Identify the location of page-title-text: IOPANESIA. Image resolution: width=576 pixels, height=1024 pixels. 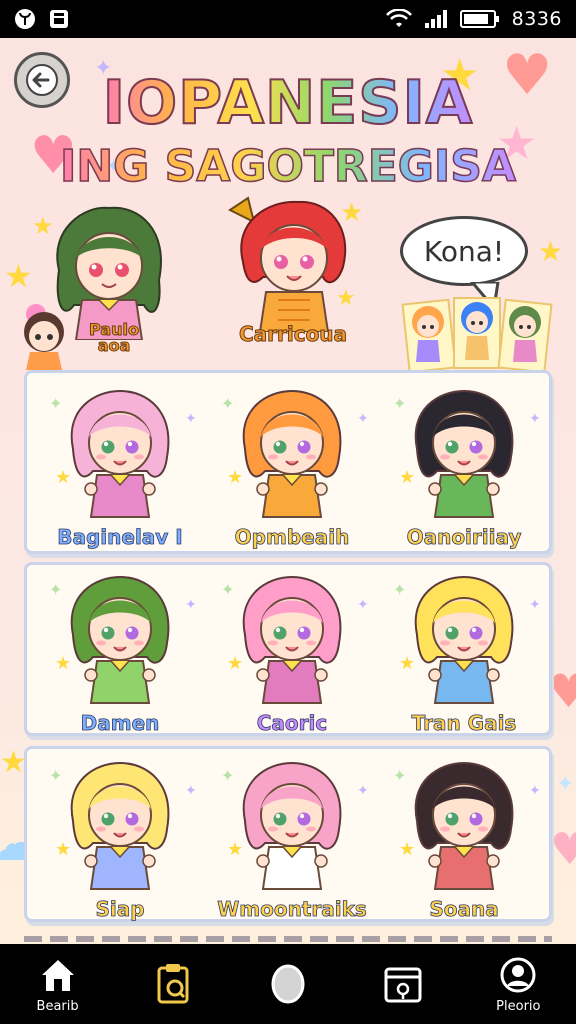
(288, 103).